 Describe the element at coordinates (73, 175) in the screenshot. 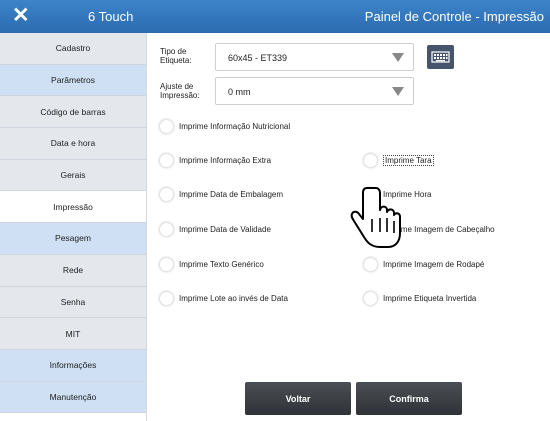

I see `sidebar-item-gerais: Gerais` at that location.